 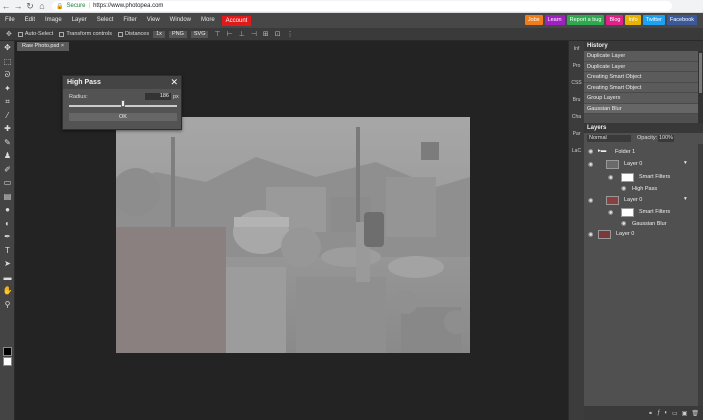 I want to click on character-panel-tab: Cha, so click(x=576, y=117).